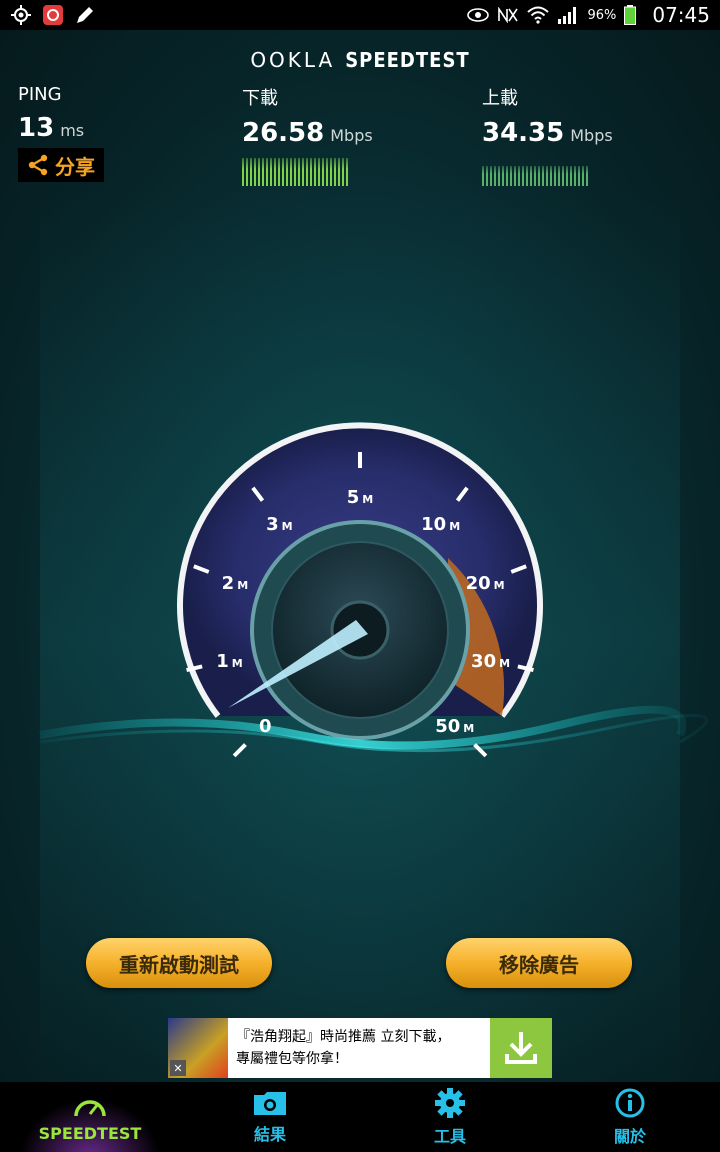  Describe the element at coordinates (90, 1107) in the screenshot. I see `speedometer-icon` at that location.